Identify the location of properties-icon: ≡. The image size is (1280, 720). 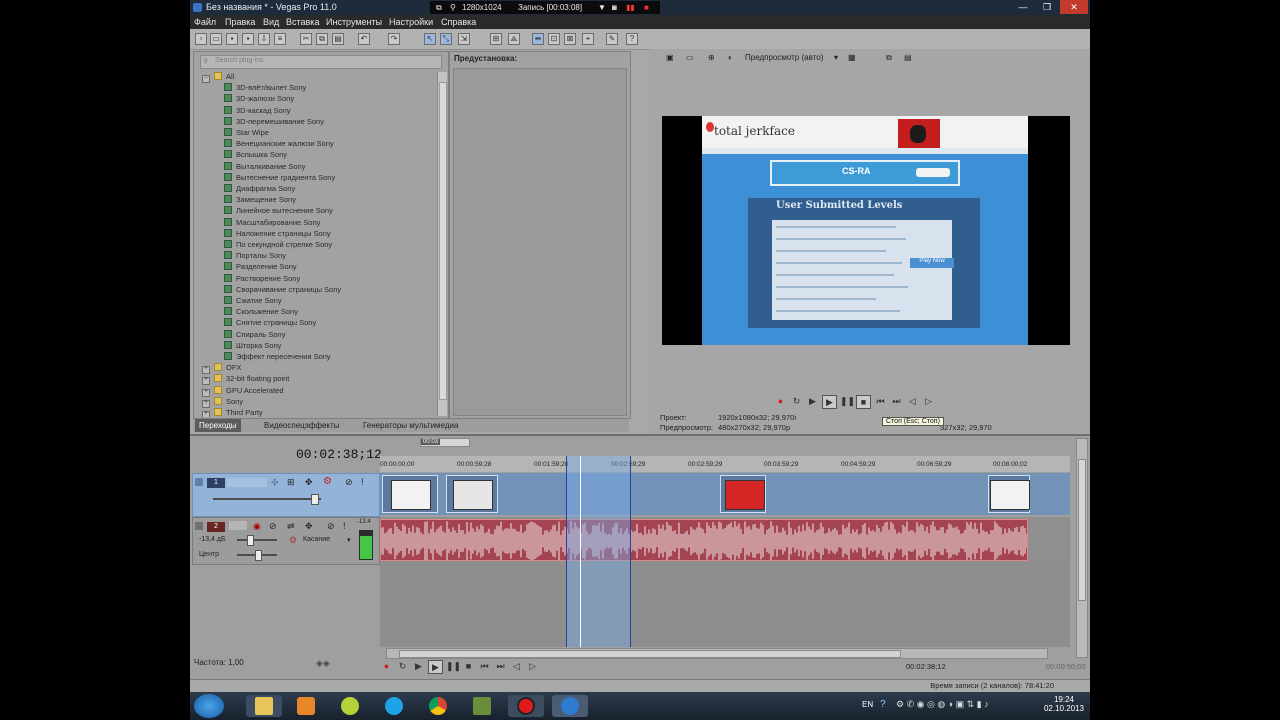
(280, 39).